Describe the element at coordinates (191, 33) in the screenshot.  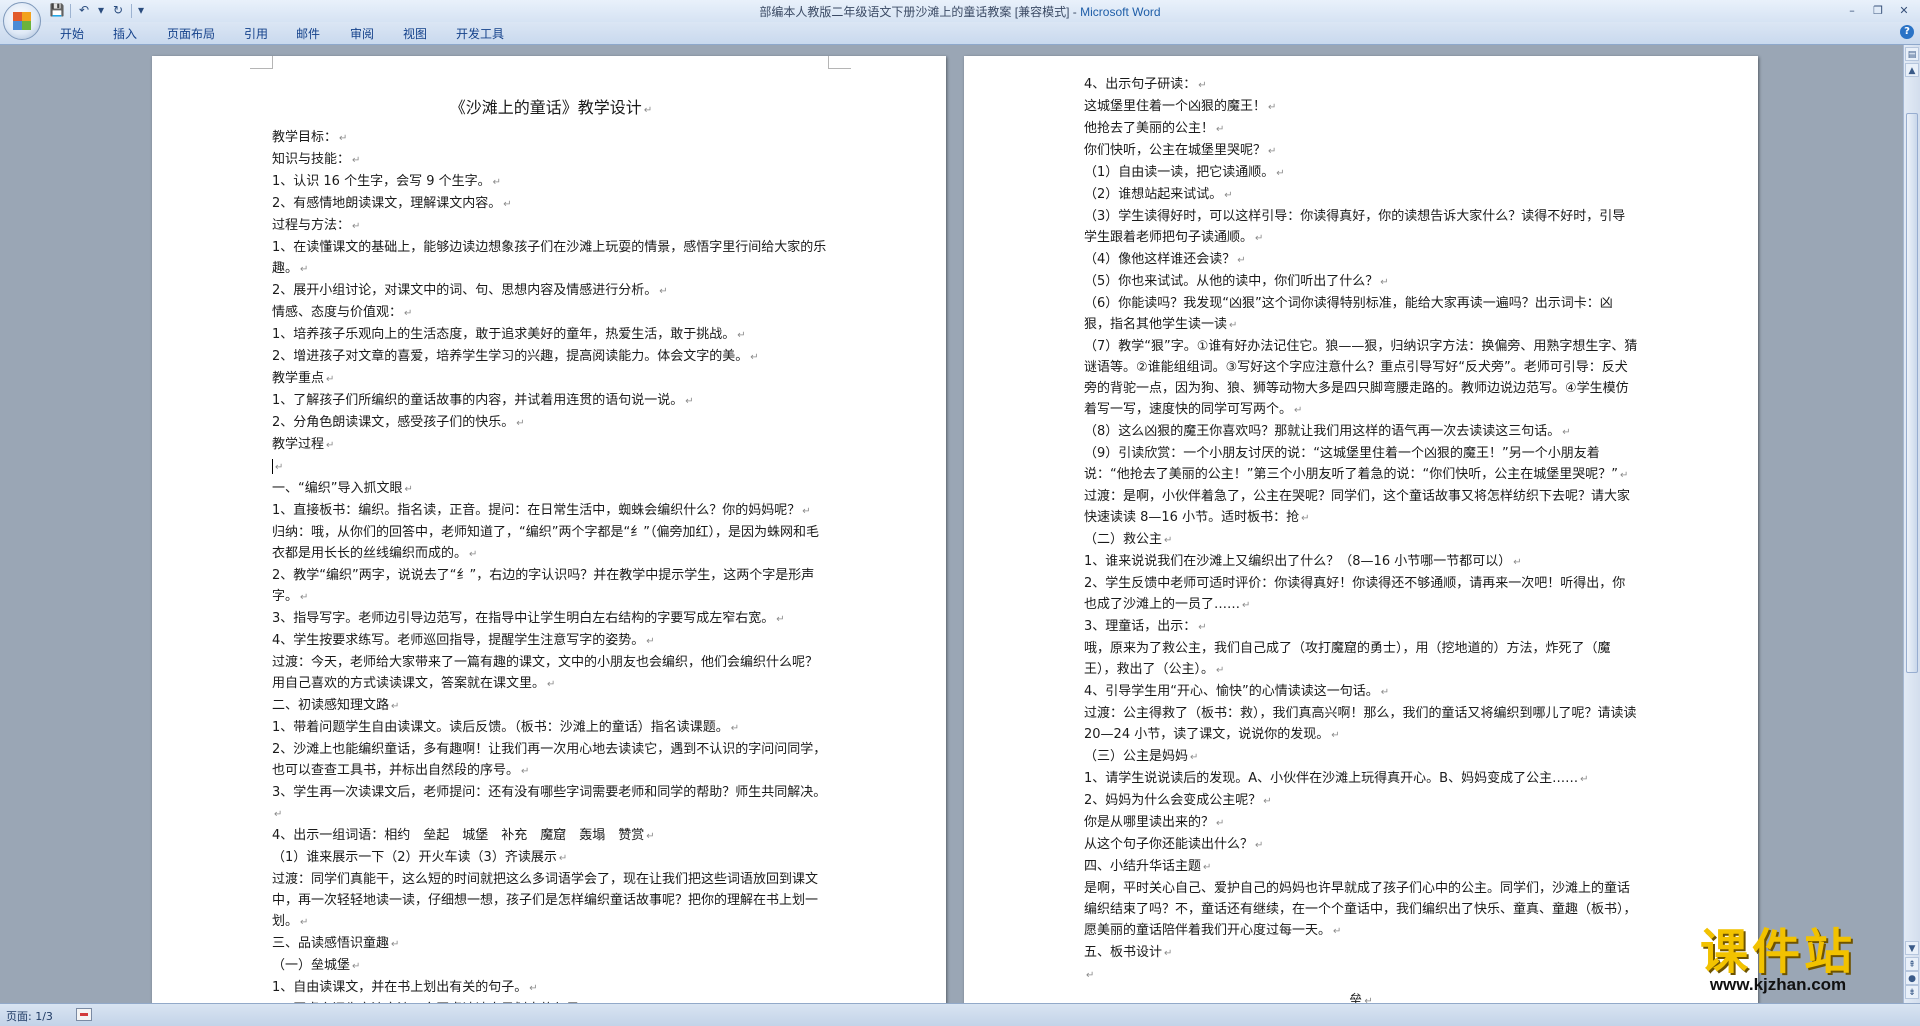
I see `tab-page-layout: 页面布局` at that location.